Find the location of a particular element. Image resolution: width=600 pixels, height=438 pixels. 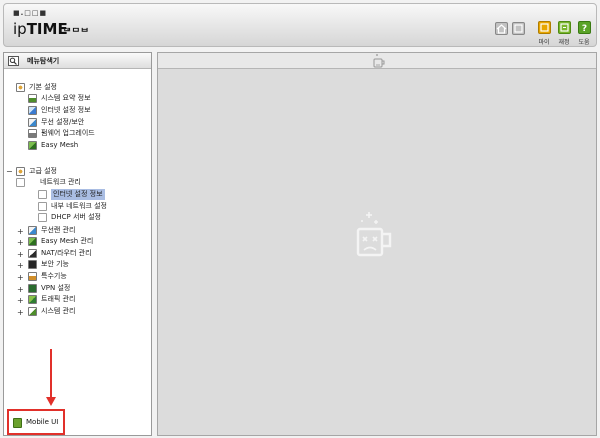

logo-dots: ■.□□■ is located at coordinates (30, 13).